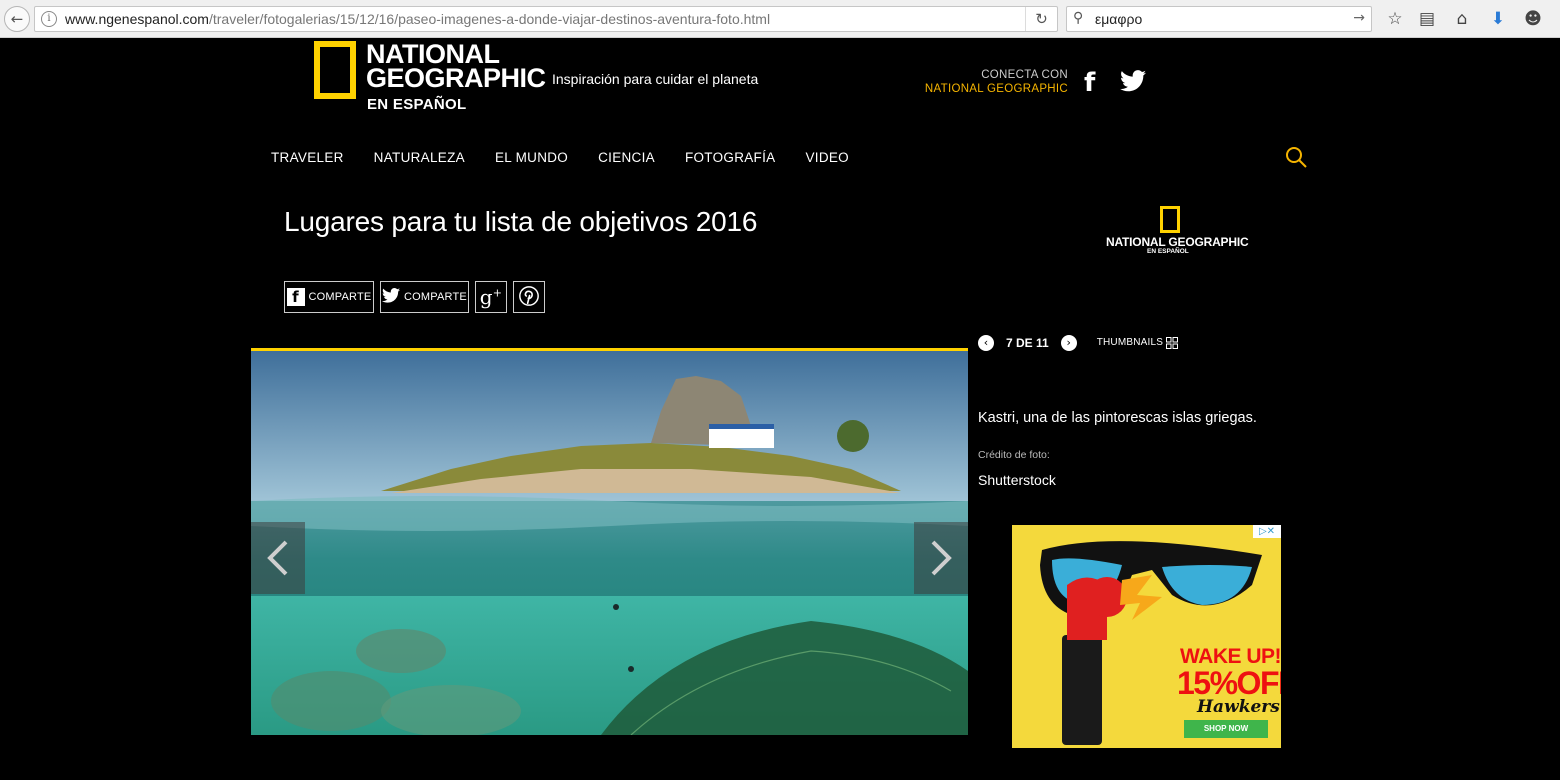 The width and height of the screenshot is (1560, 780). Describe the element at coordinates (1533, 19) in the screenshot. I see `smiley-icon: ☻` at that location.